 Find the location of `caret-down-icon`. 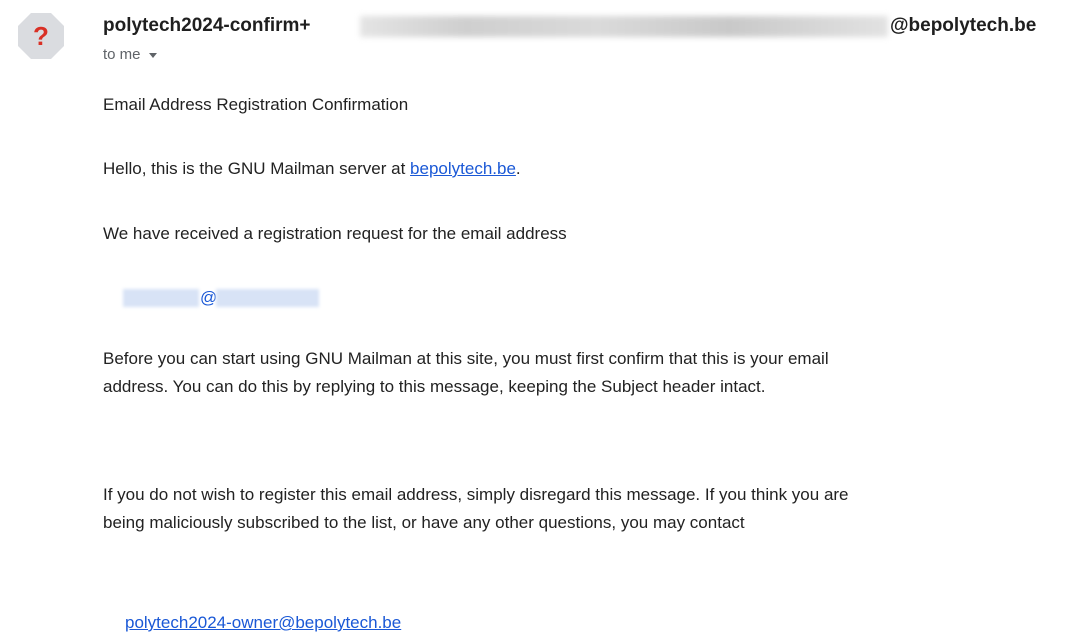

caret-down-icon is located at coordinates (152, 55).